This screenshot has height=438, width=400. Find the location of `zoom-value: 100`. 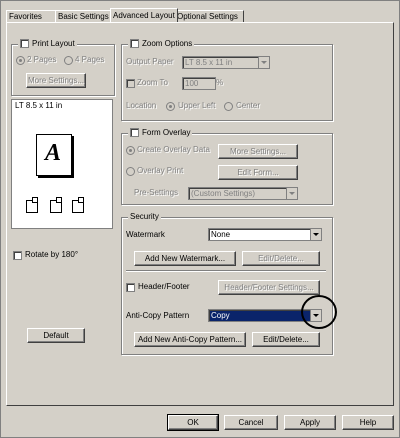

zoom-value: 100 is located at coordinates (192, 83).